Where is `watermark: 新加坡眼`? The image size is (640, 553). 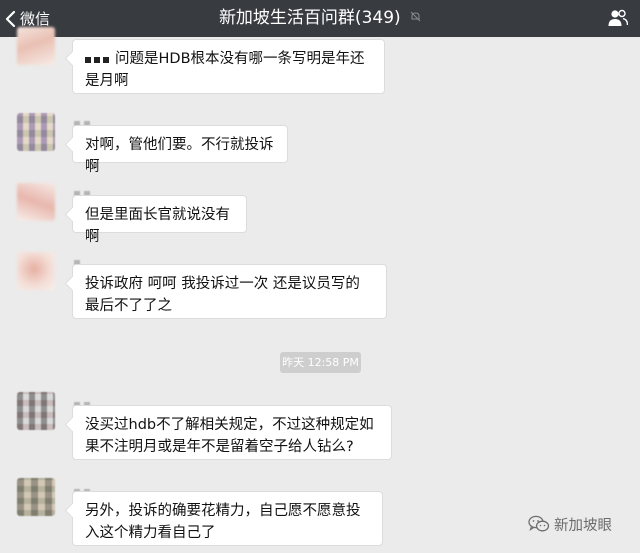
watermark: 新加坡眼 is located at coordinates (570, 524).